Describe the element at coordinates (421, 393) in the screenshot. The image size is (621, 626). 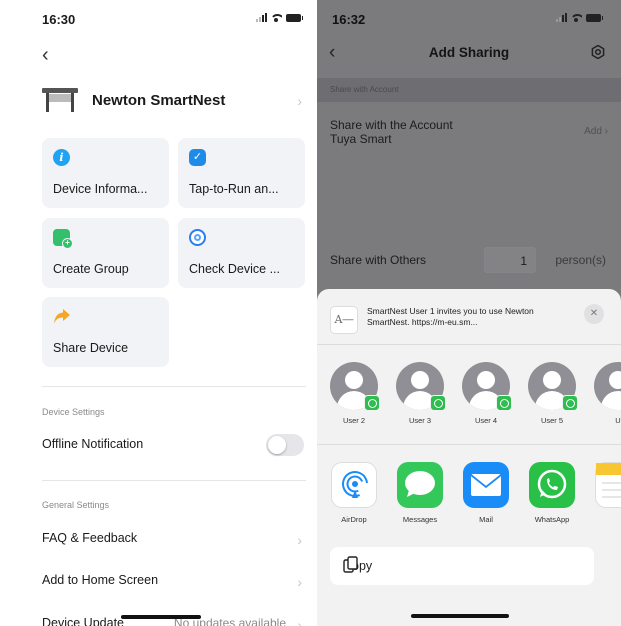
I see `contact-user-3: User 3` at that location.